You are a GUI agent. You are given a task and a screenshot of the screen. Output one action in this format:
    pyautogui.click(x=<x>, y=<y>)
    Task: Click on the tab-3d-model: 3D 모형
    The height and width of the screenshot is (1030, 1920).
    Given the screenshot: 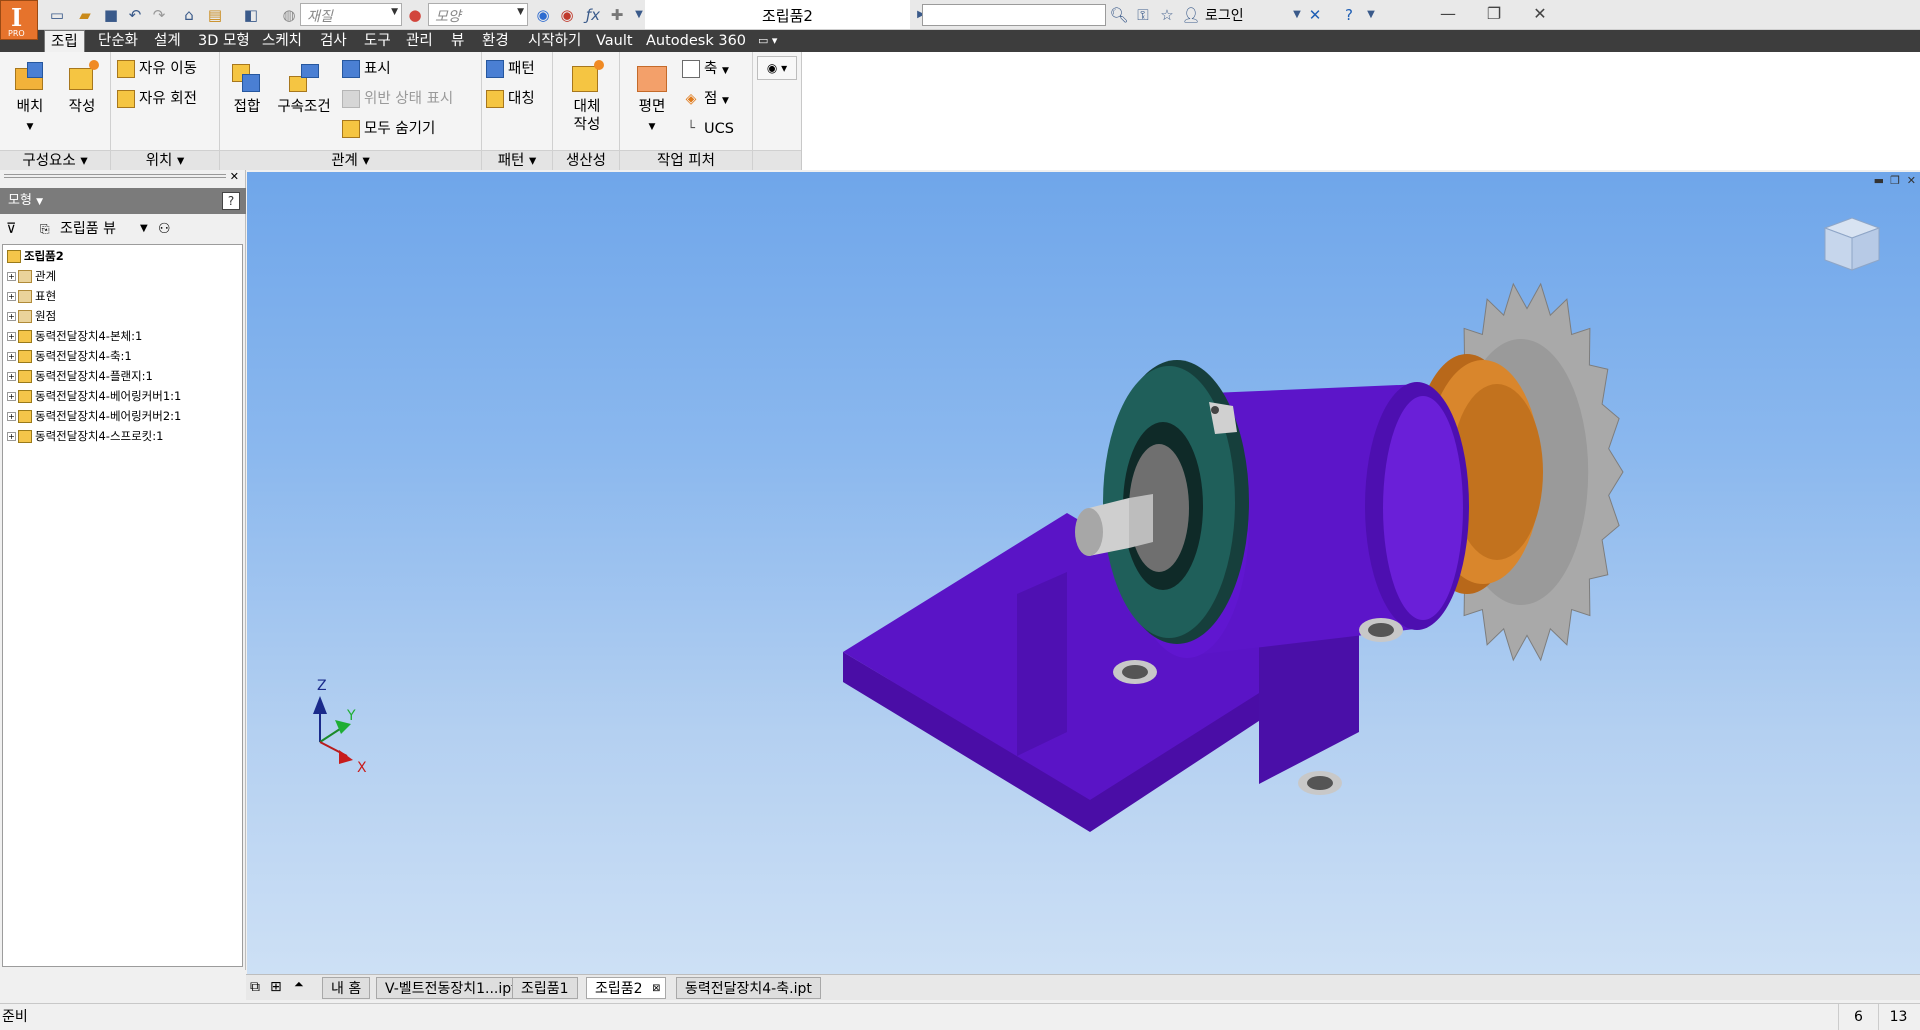 What is the action you would take?
    pyautogui.click(x=224, y=41)
    